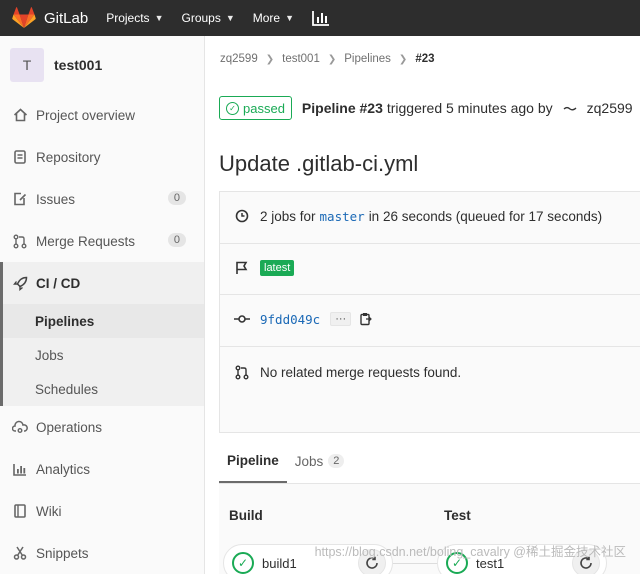 This screenshot has width=640, height=574. I want to click on clipboard-icon, so click(366, 319).